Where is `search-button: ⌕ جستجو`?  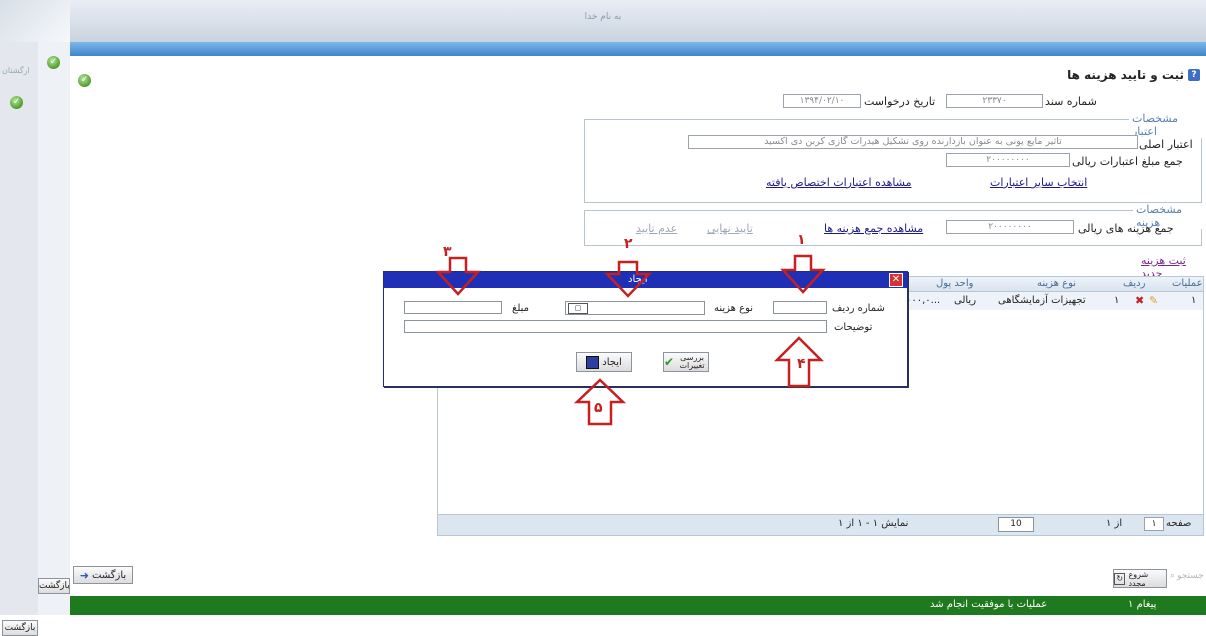 search-button: ⌕ جستجو is located at coordinates (1187, 576).